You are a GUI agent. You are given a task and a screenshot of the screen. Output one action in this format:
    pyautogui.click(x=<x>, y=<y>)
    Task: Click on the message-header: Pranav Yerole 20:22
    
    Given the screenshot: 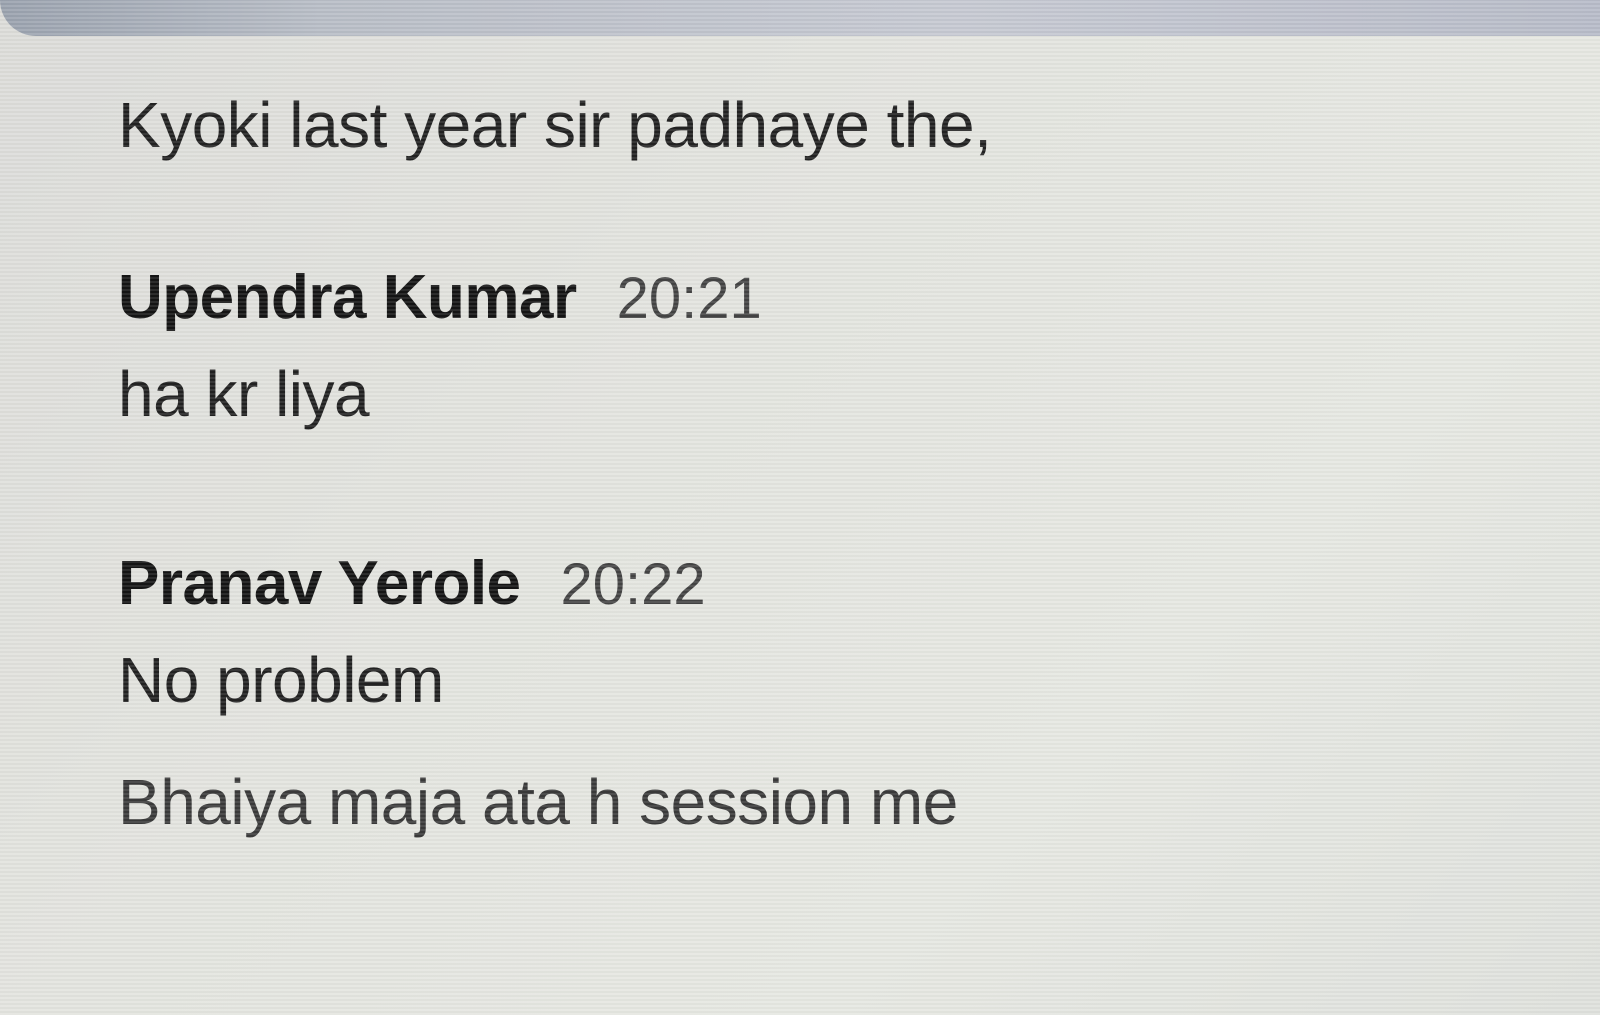 What is the action you would take?
    pyautogui.click(x=768, y=583)
    